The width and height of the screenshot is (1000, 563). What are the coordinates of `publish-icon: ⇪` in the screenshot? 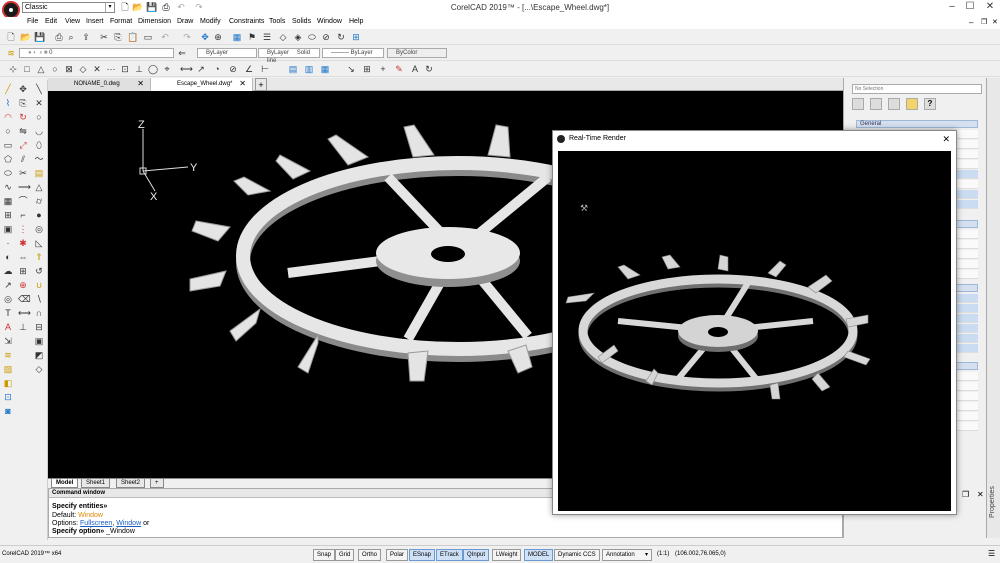 It's located at (86, 37).